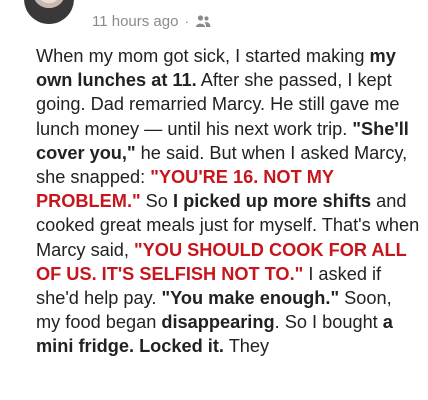 The width and height of the screenshot is (428, 400). What do you see at coordinates (250, 298) in the screenshot?
I see `bold-segment: "You make enough."` at bounding box center [250, 298].